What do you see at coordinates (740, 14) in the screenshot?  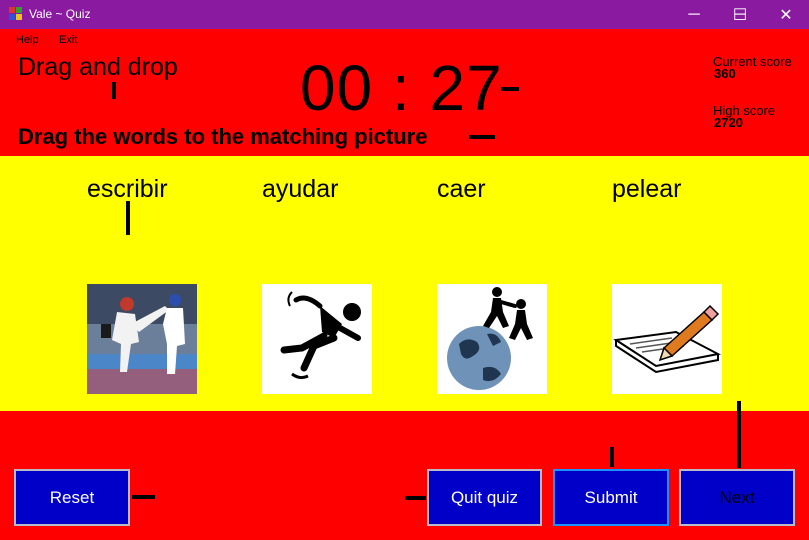 I see `maximize-button: ☐` at bounding box center [740, 14].